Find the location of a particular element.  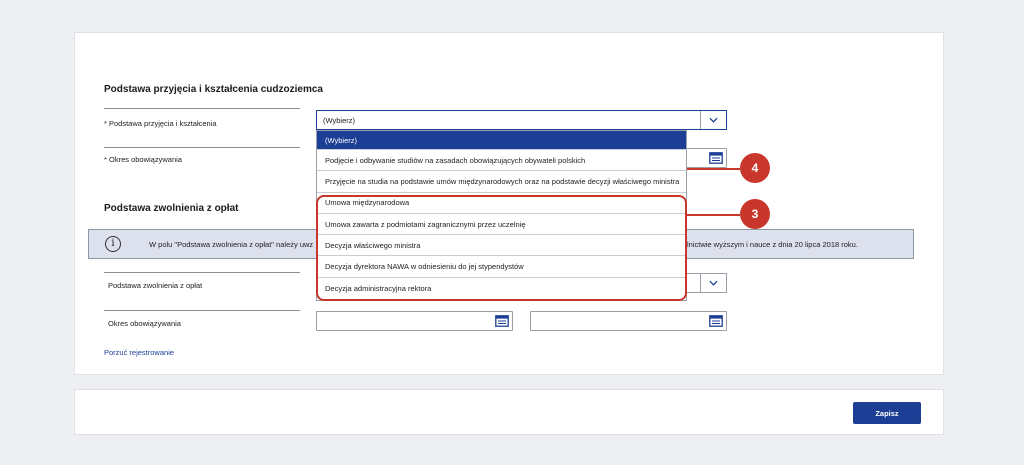

basis-label: * Podstawa przyjęcia i kształcenia is located at coordinates (160, 123).